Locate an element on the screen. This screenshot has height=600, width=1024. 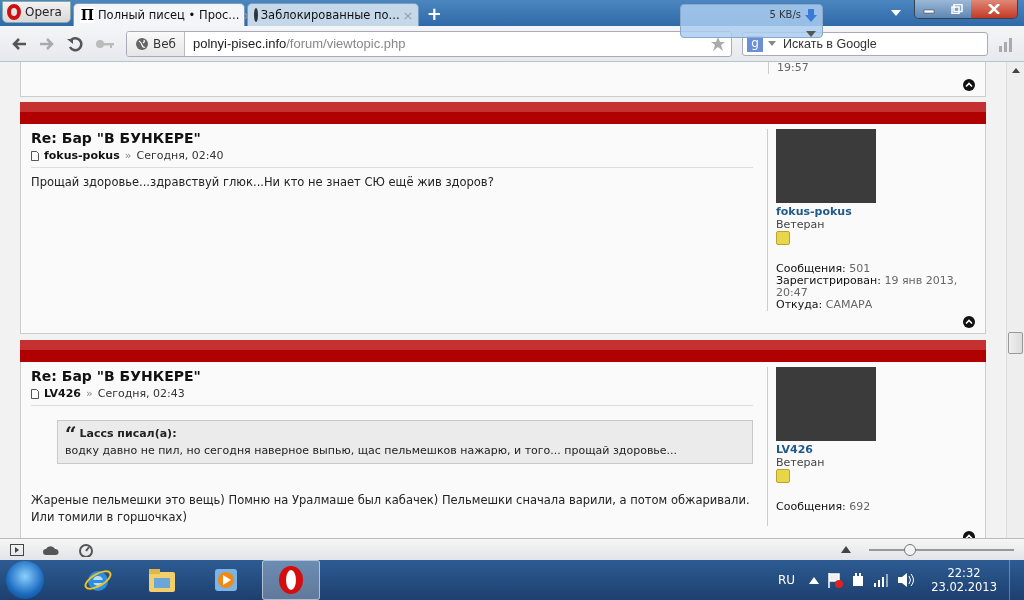
taskbar-app is located at coordinates (291, 580).